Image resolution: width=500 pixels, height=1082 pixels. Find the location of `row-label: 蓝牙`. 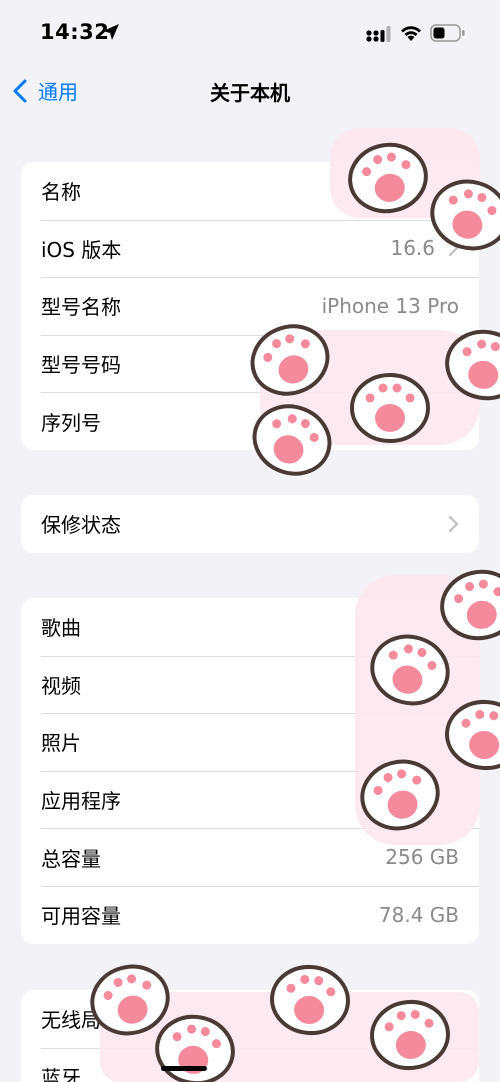

row-label: 蓝牙 is located at coordinates (61, 1073).